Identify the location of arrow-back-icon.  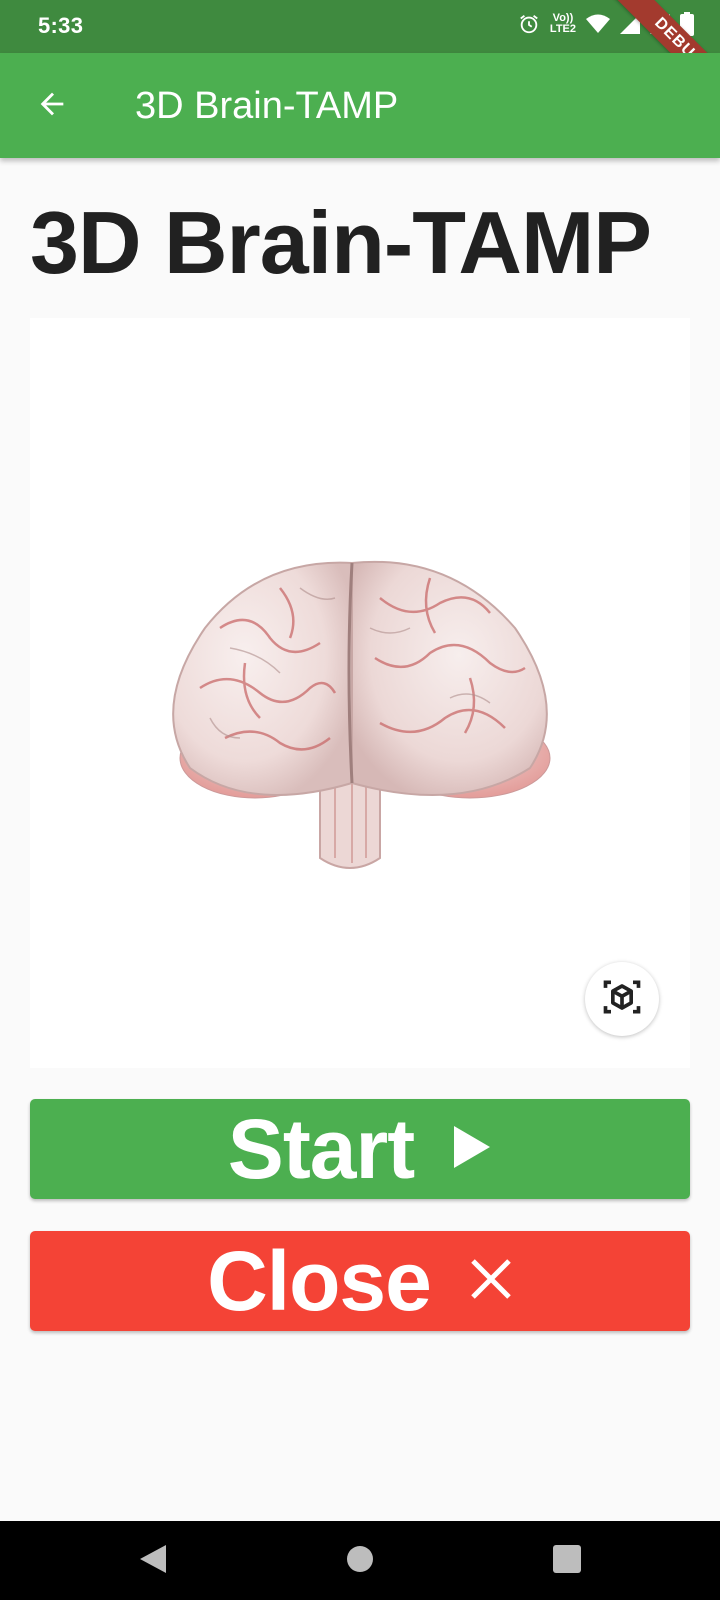
(52, 106).